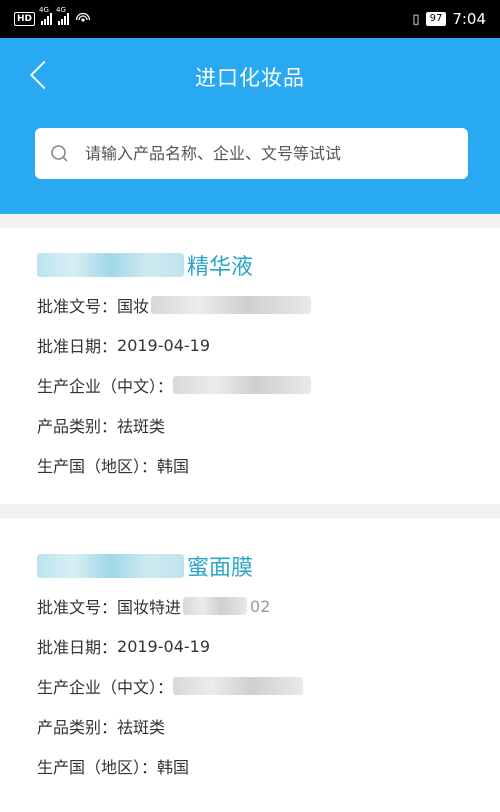 Image resolution: width=500 pixels, height=812 pixels. What do you see at coordinates (265, 153) in the screenshot?
I see `search-input` at bounding box center [265, 153].